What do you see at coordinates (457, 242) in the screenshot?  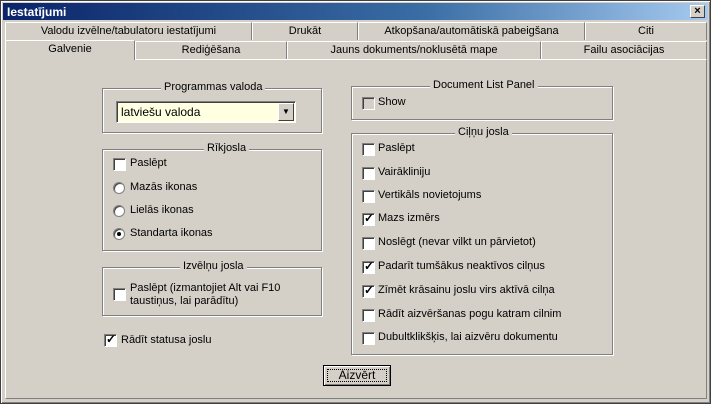 I see `tabbar-option-label: Noslēgt (nevar vilkt un pārvietot)` at bounding box center [457, 242].